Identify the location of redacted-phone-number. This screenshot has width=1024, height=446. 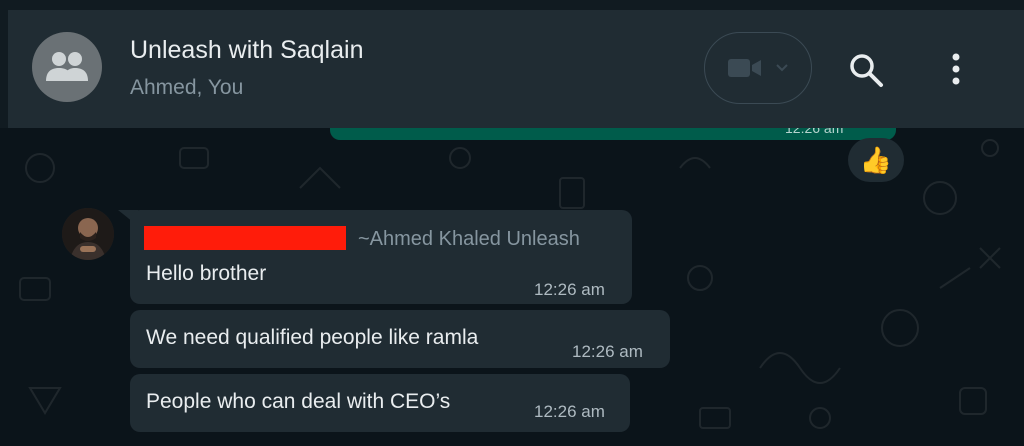
(245, 238).